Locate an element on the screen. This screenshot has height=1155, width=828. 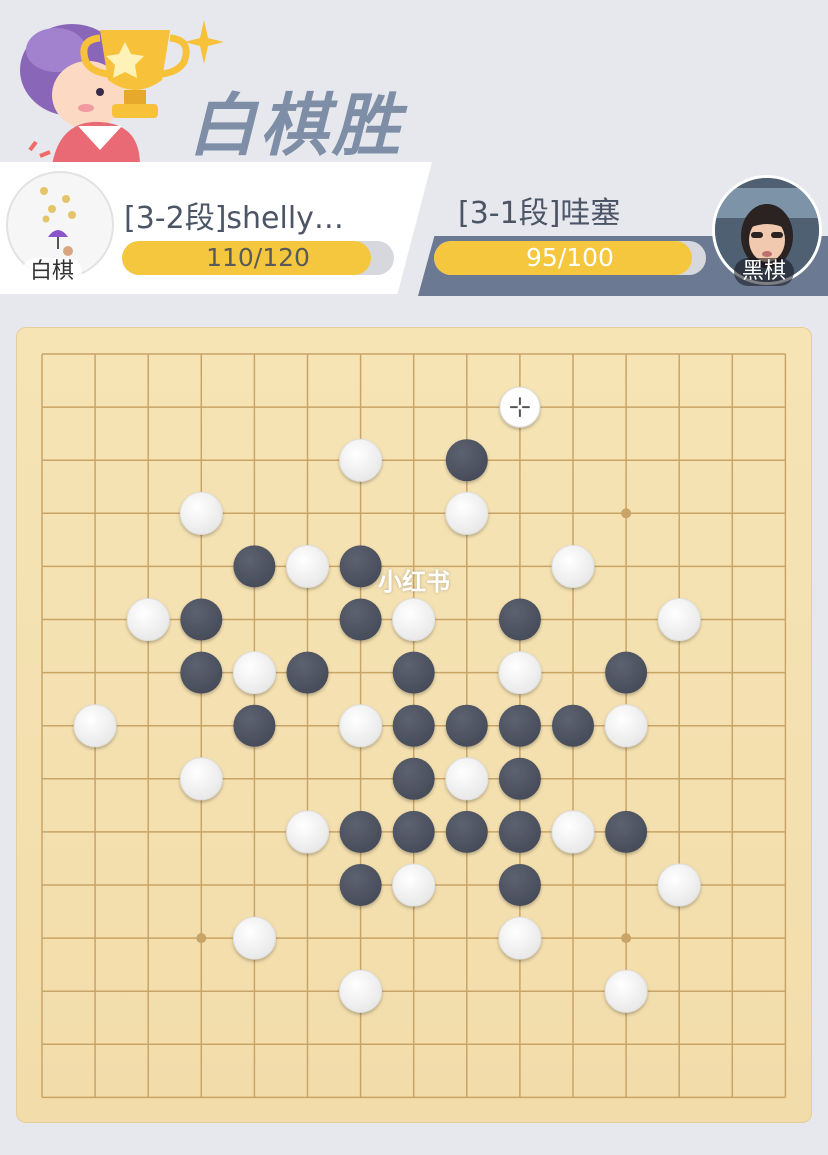
watermark: 小红书 is located at coordinates (414, 582).